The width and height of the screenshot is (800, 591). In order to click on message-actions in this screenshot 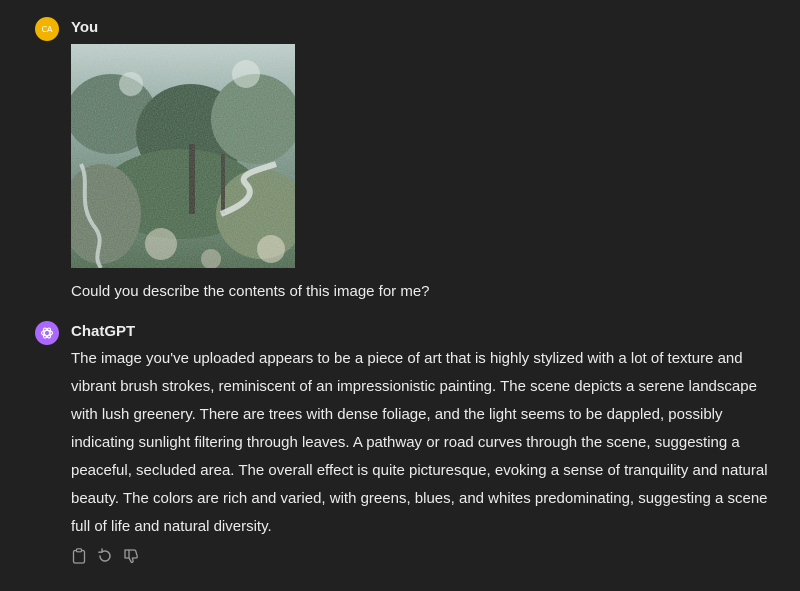, I will do `click(105, 556)`.